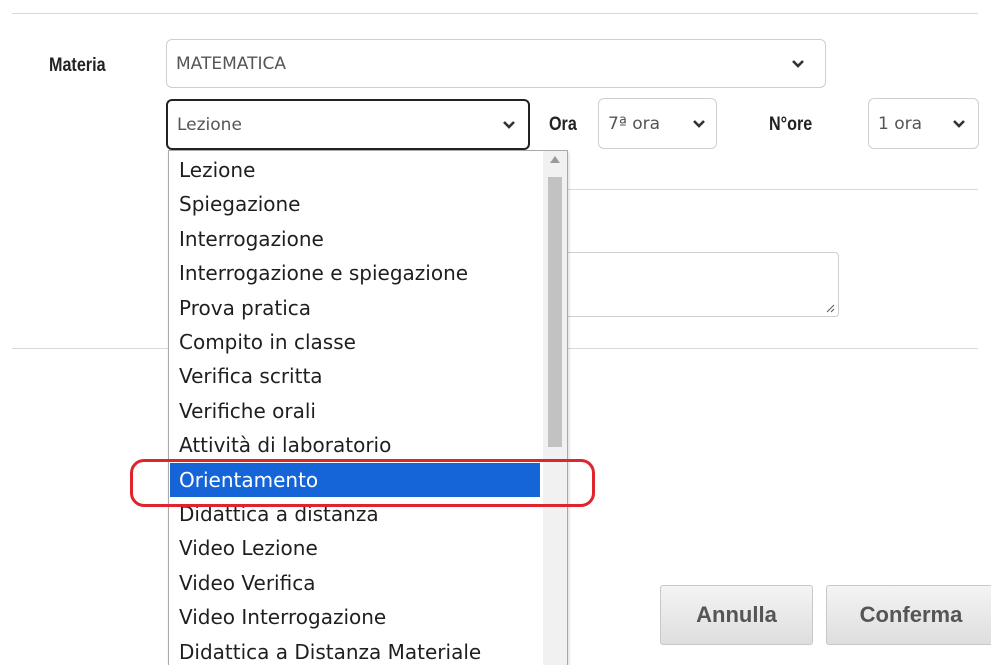 This screenshot has height=665, width=991. What do you see at coordinates (496, 63) in the screenshot?
I see `materia-select: MATEMATICA` at bounding box center [496, 63].